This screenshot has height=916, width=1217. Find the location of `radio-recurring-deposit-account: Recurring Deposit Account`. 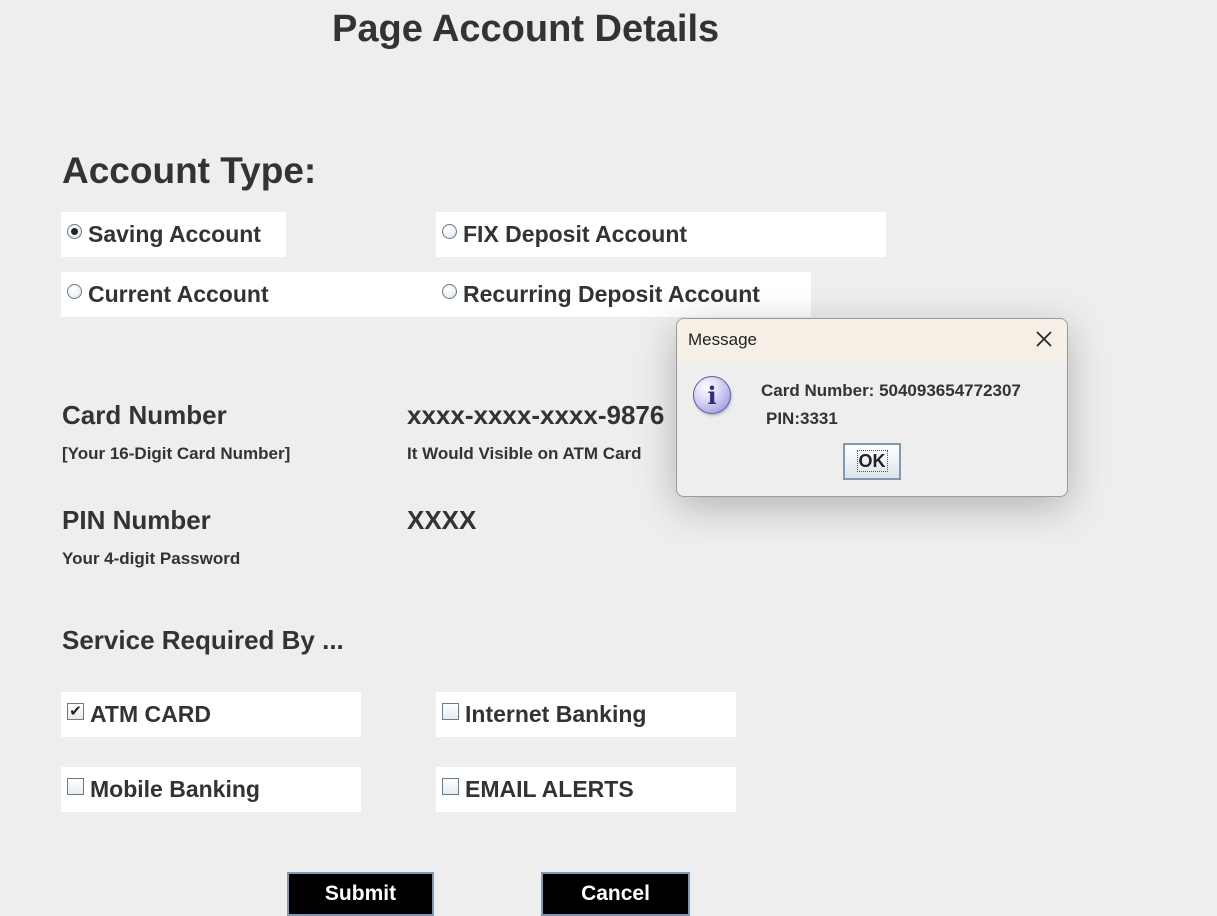

radio-recurring-deposit-account: Recurring Deposit Account is located at coordinates (623, 294).